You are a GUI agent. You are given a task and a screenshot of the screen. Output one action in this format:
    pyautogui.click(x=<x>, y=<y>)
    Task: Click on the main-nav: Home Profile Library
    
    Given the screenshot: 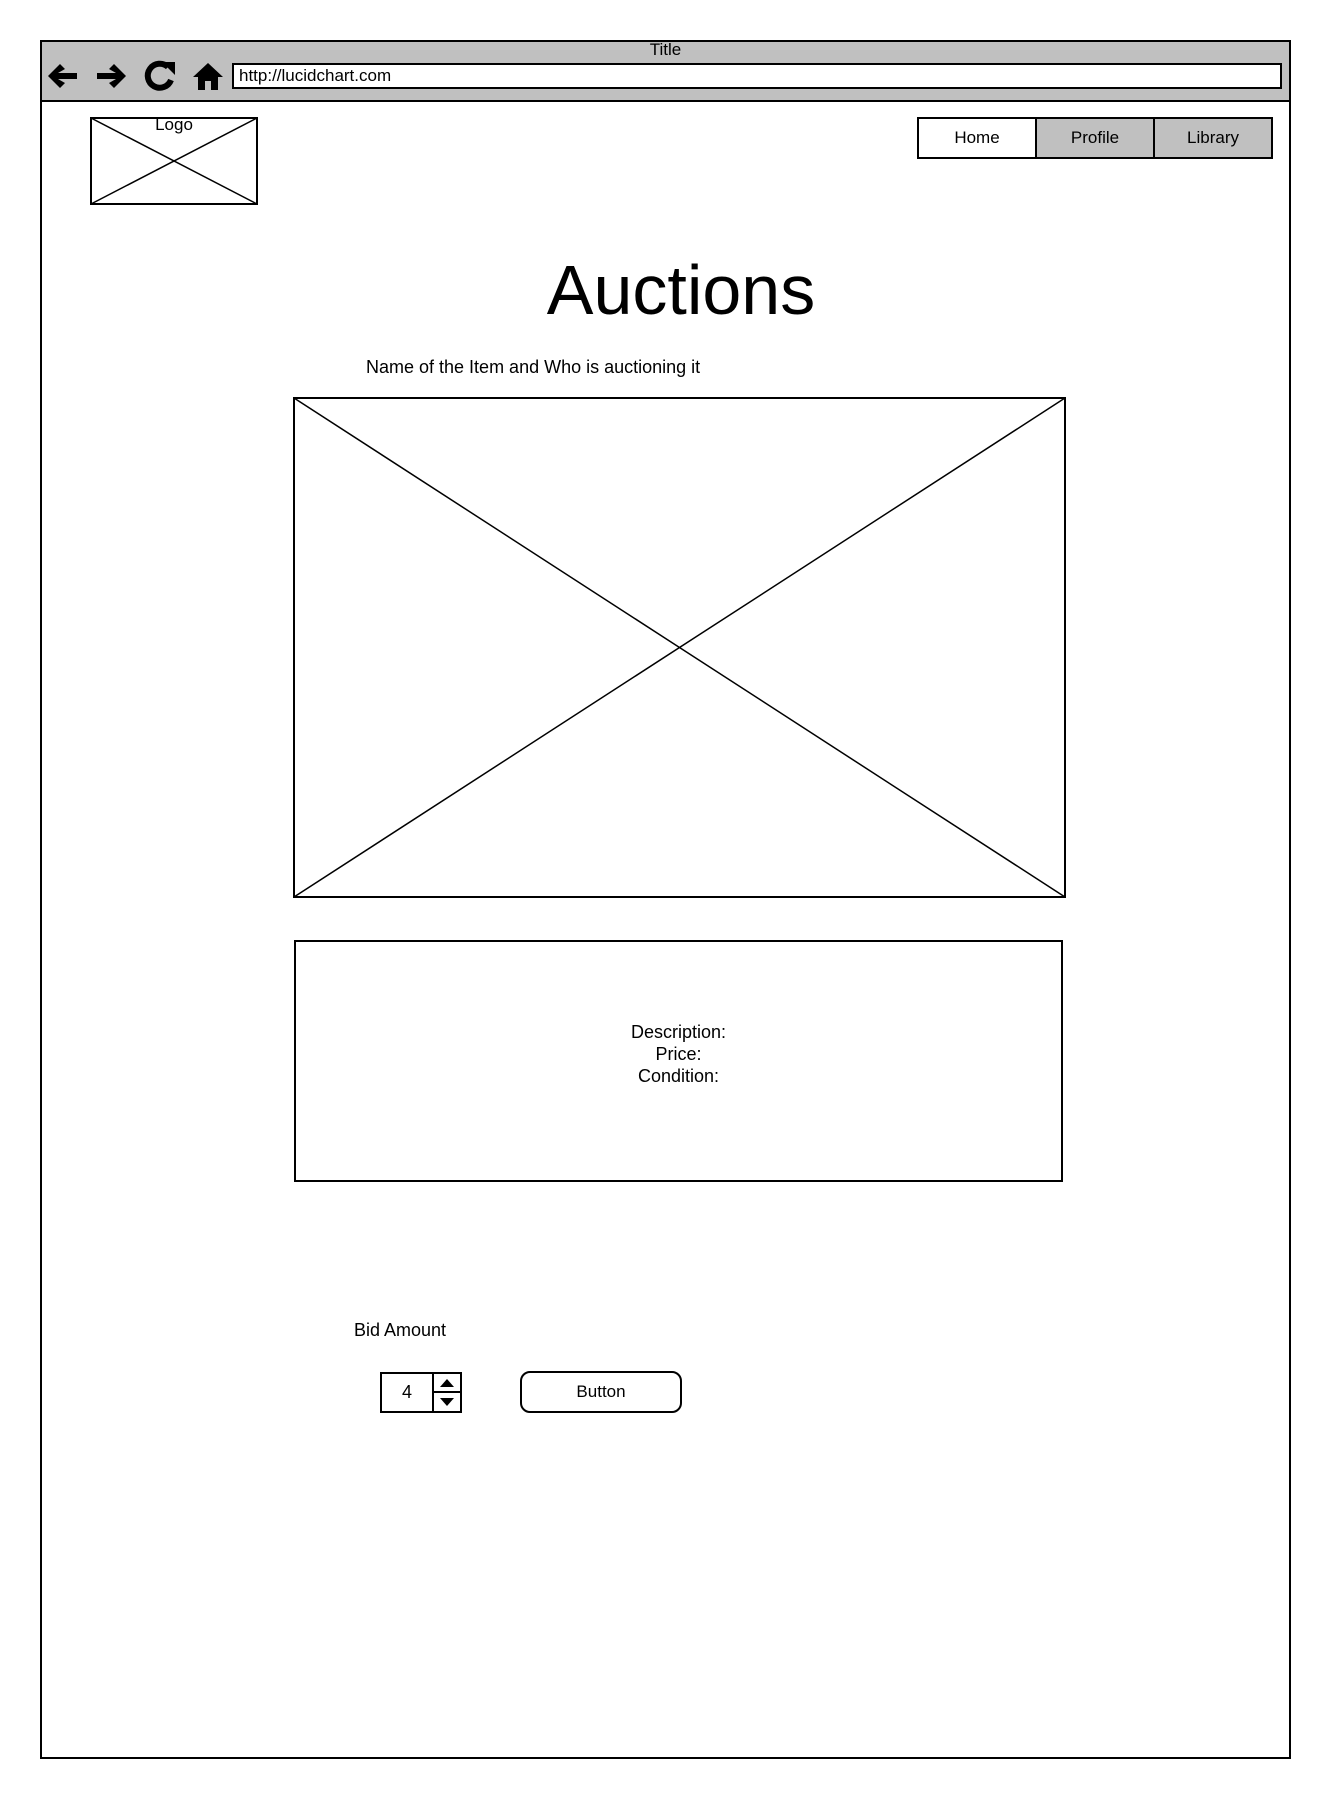 What is the action you would take?
    pyautogui.click(x=1095, y=138)
    